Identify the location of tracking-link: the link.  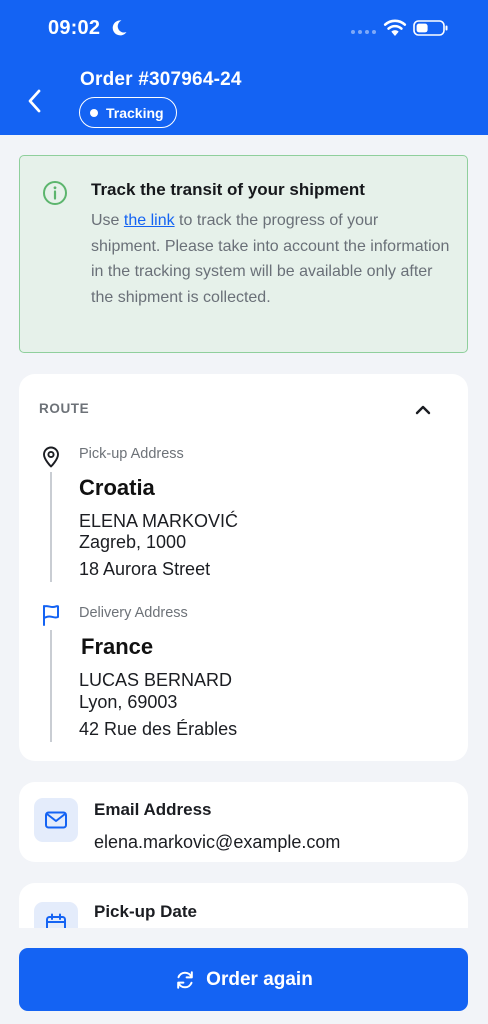
(149, 220).